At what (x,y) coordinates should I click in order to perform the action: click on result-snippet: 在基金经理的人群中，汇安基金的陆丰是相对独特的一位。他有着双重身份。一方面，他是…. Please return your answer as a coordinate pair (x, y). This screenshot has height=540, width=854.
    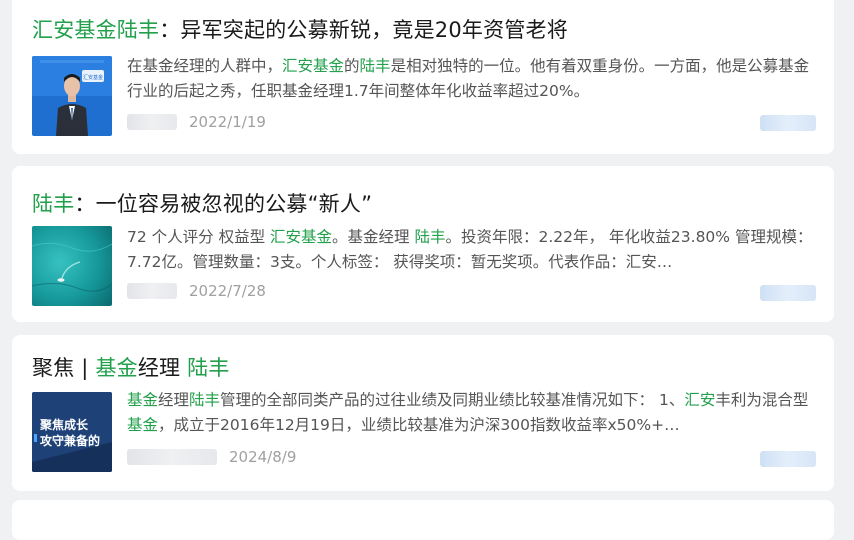
    Looking at the image, I should click on (468, 78).